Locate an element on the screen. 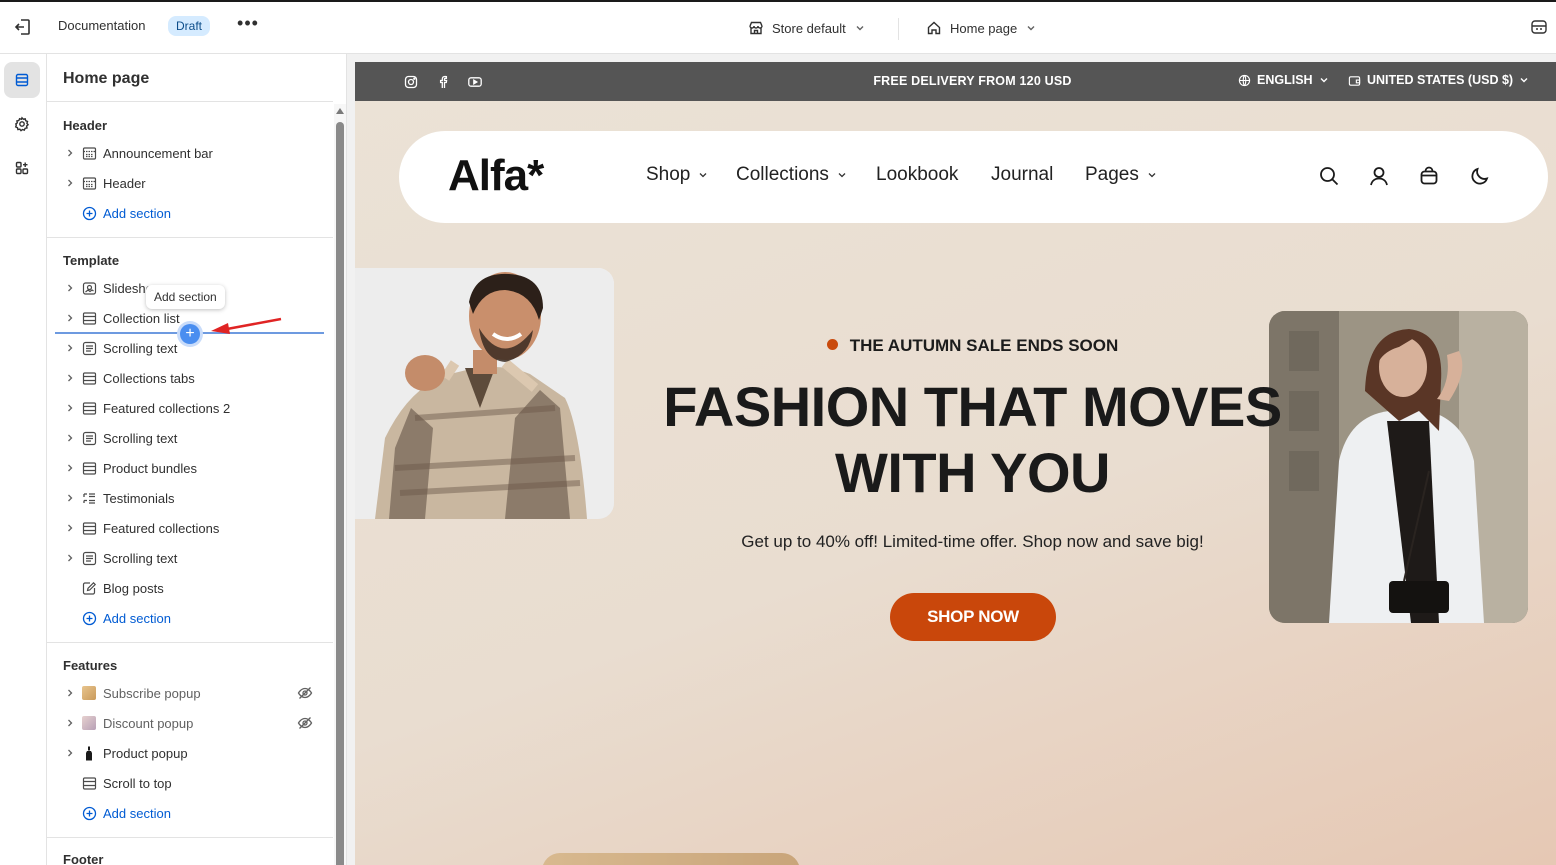 Image resolution: width=1556 pixels, height=865 pixels. nav-item-label: Journal is located at coordinates (1022, 174).